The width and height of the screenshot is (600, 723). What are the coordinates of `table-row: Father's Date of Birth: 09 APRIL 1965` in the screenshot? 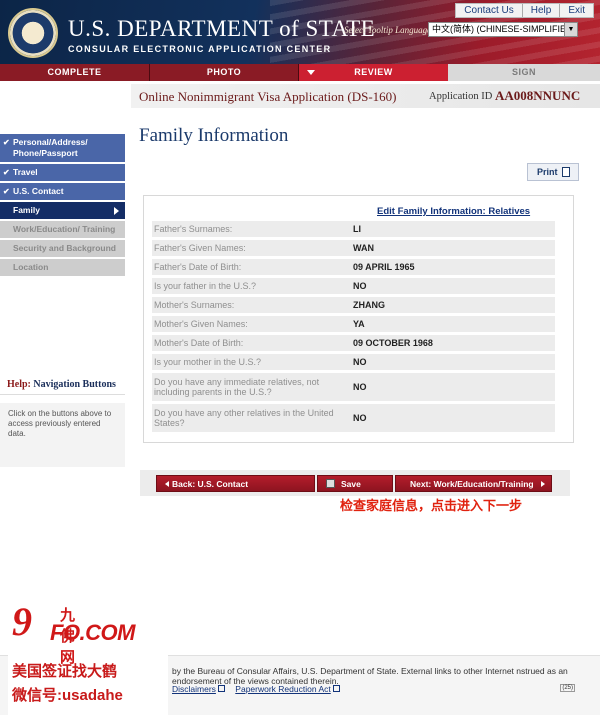 It's located at (353, 267).